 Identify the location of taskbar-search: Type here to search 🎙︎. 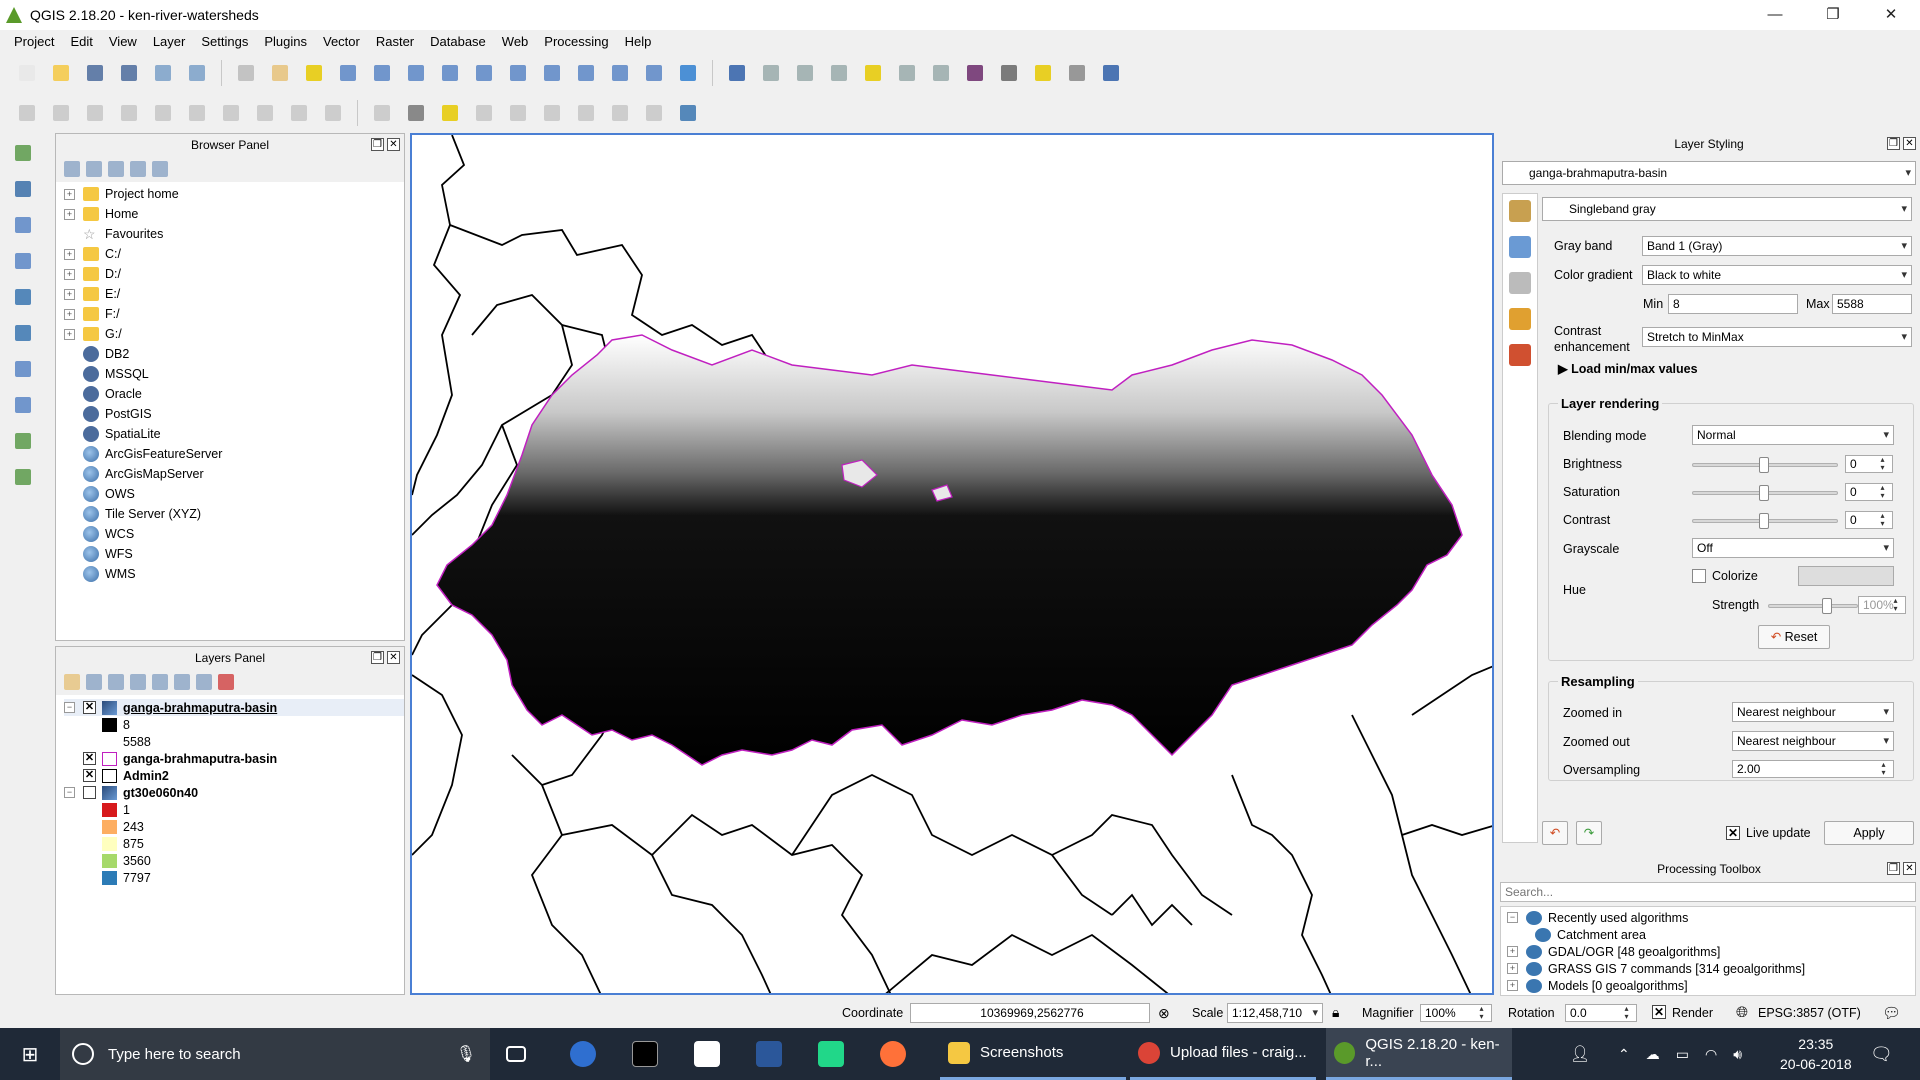
(275, 1054).